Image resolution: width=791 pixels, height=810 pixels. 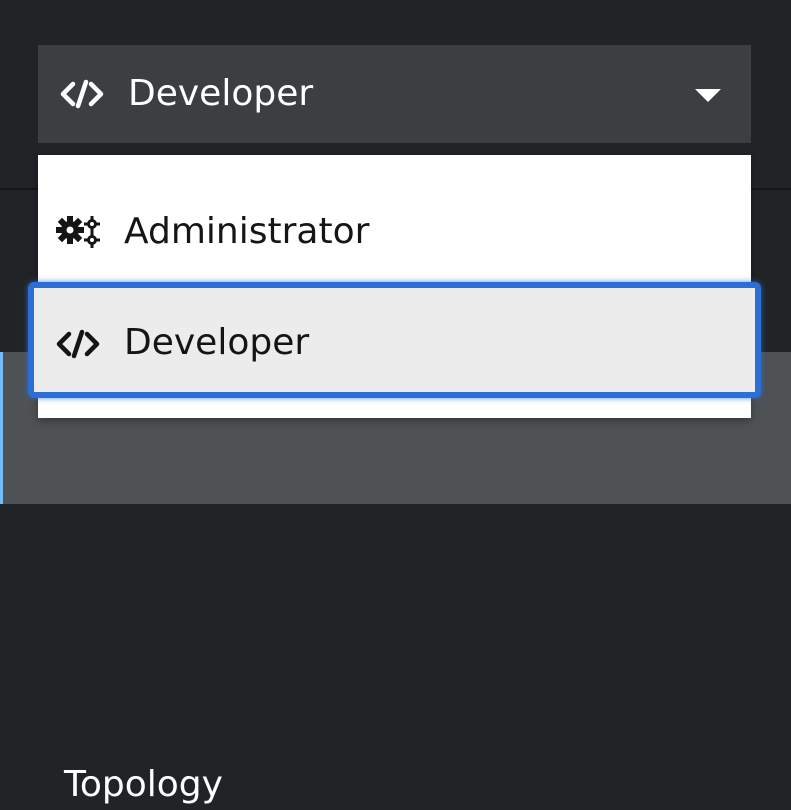 I want to click on perspective-switcher-selected-label: Developer, so click(x=221, y=93).